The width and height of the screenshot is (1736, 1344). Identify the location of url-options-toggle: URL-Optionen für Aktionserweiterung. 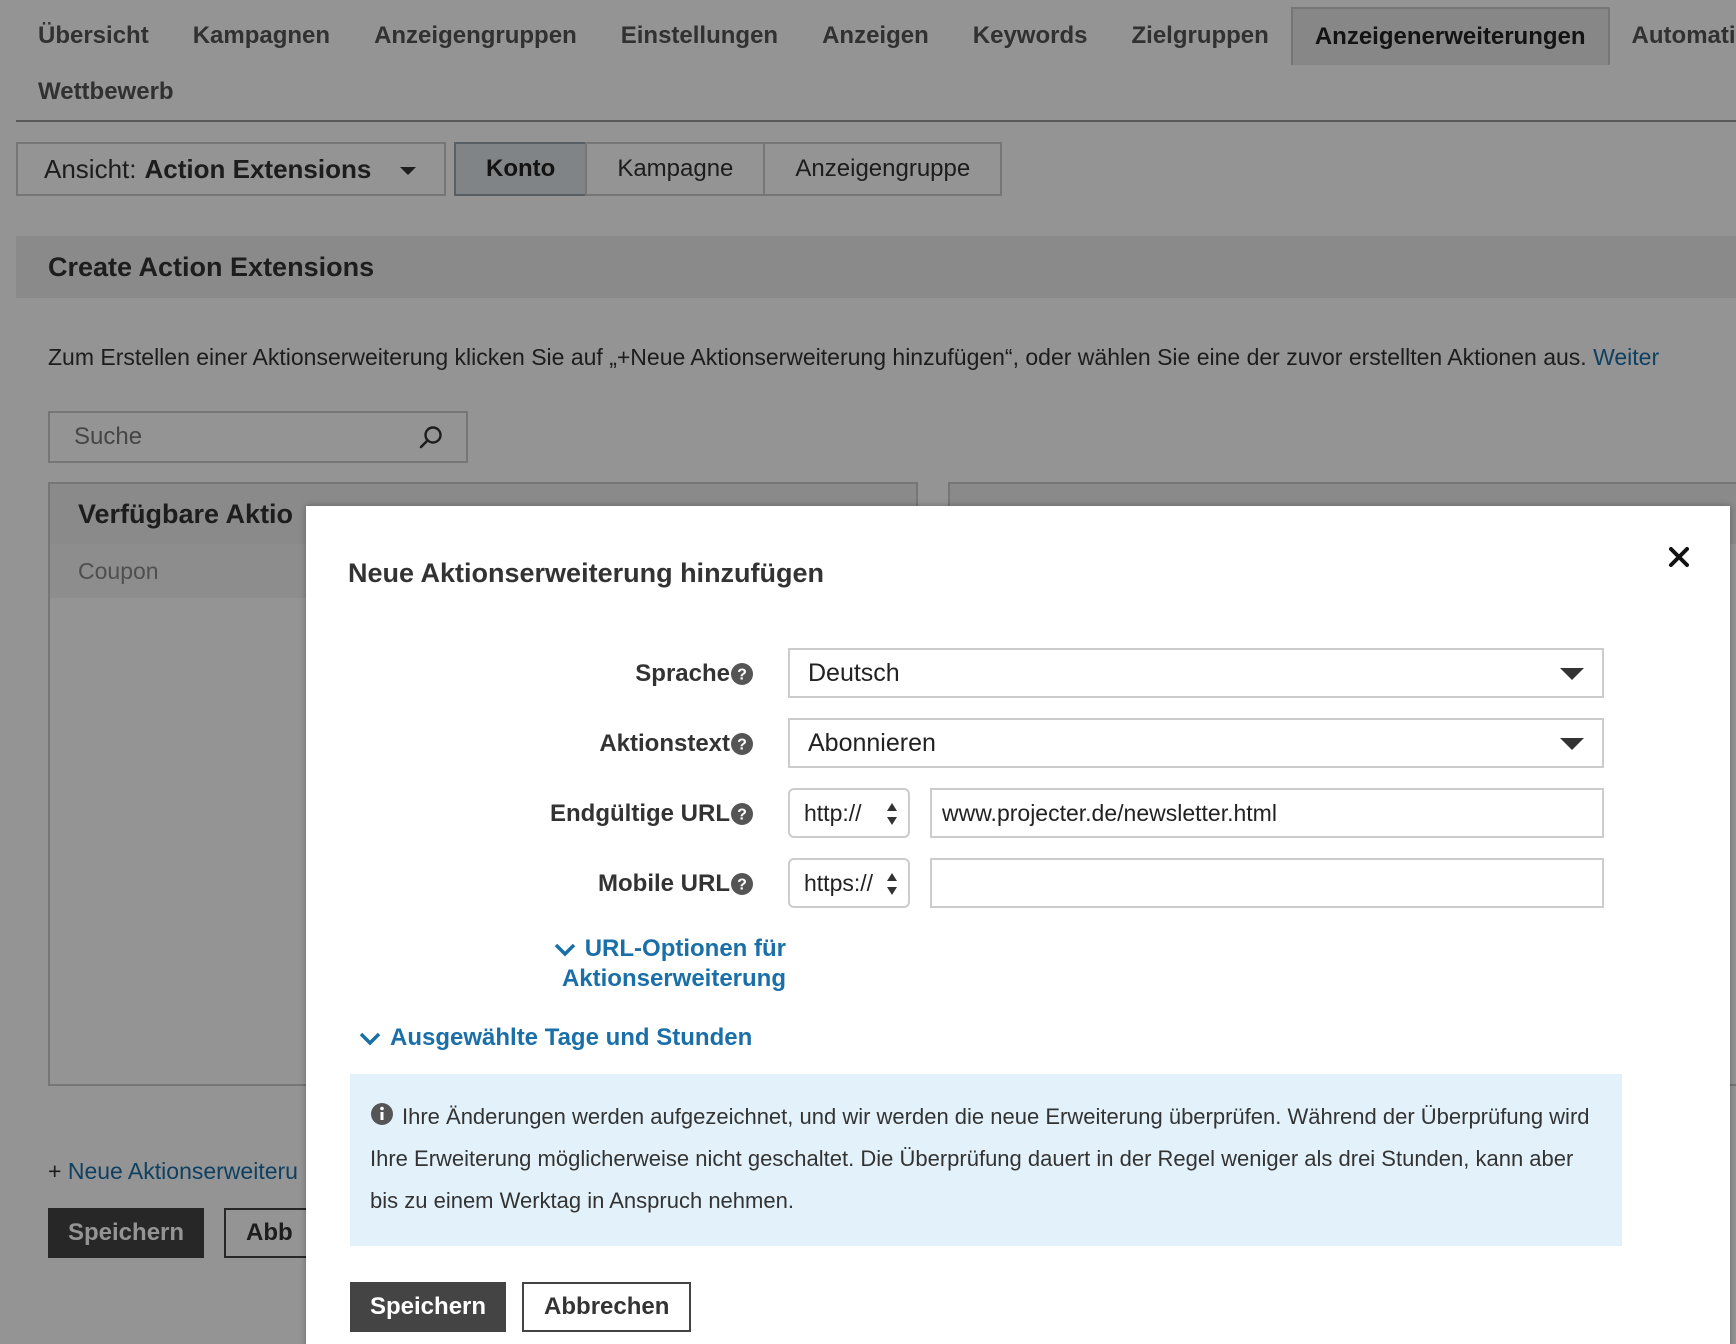
(651, 964).